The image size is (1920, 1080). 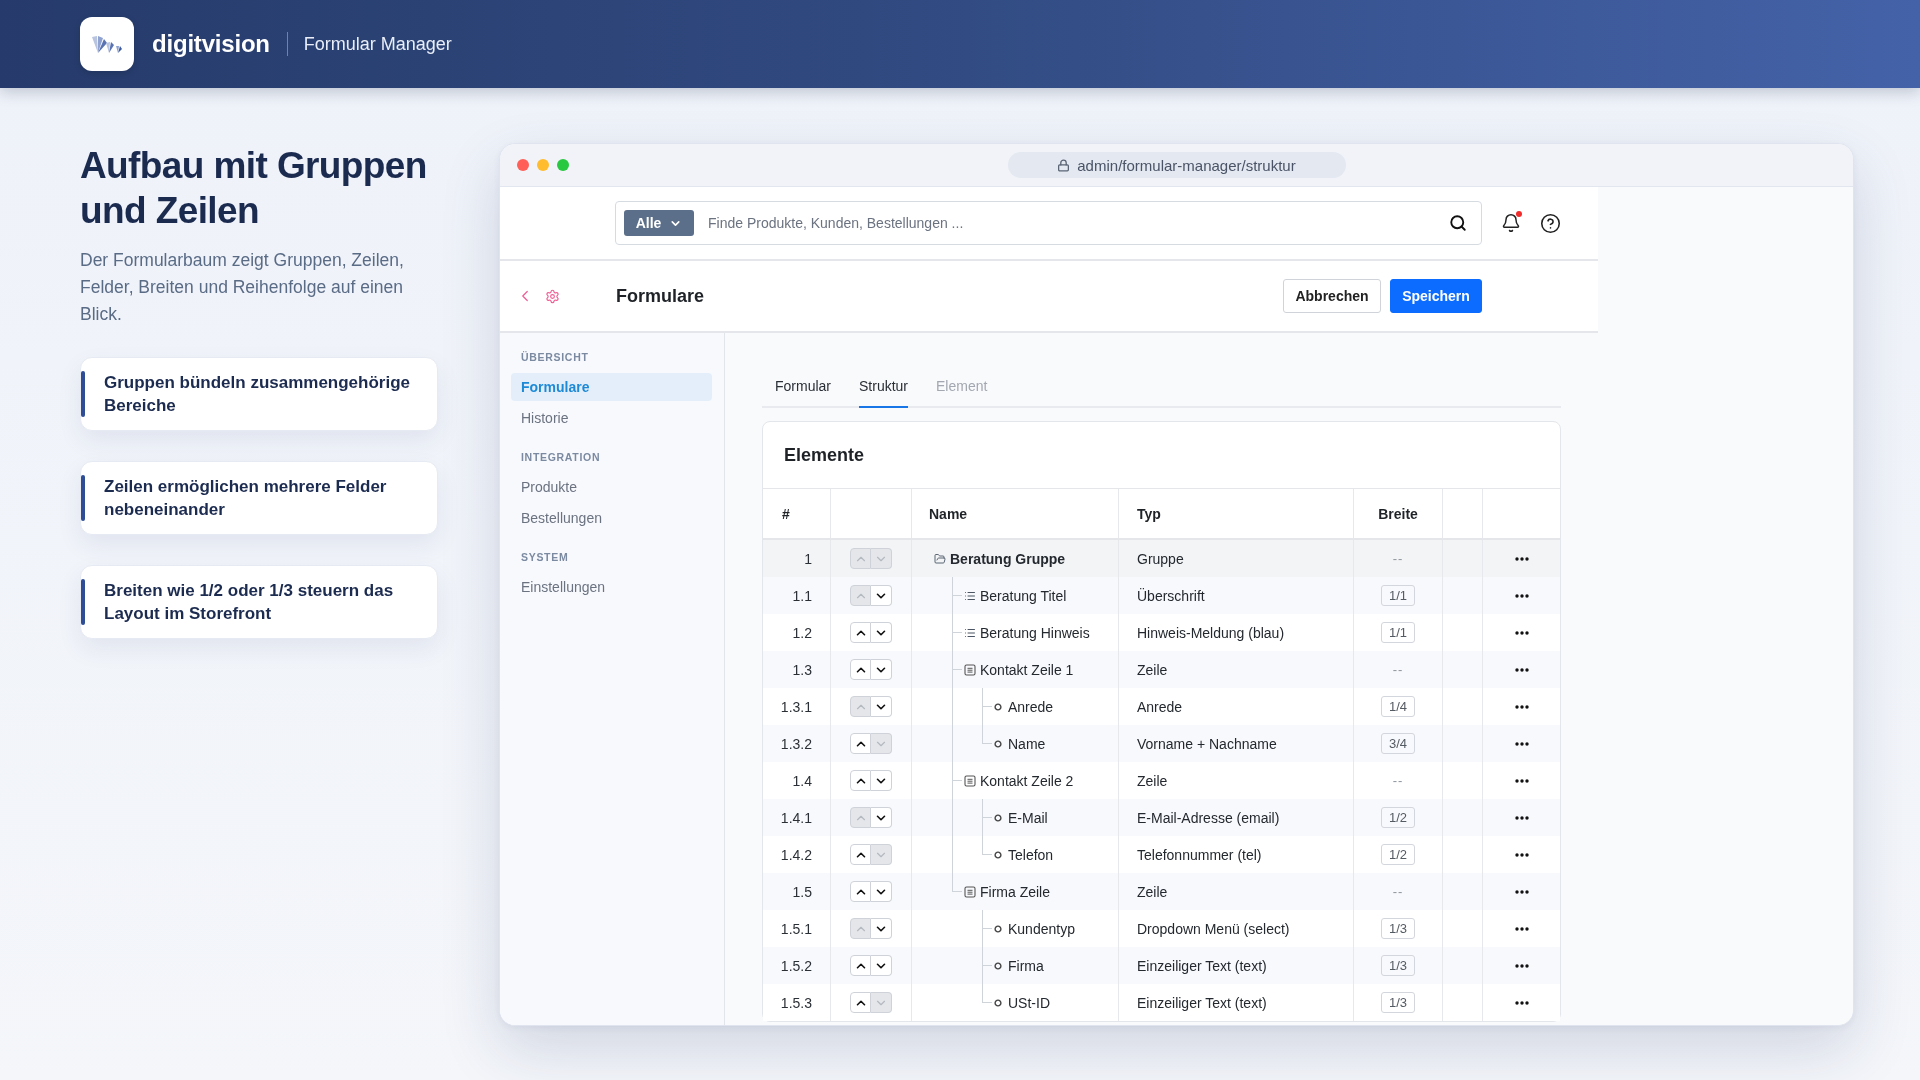 What do you see at coordinates (1332, 296) in the screenshot?
I see `cancel-button: Abbrechen` at bounding box center [1332, 296].